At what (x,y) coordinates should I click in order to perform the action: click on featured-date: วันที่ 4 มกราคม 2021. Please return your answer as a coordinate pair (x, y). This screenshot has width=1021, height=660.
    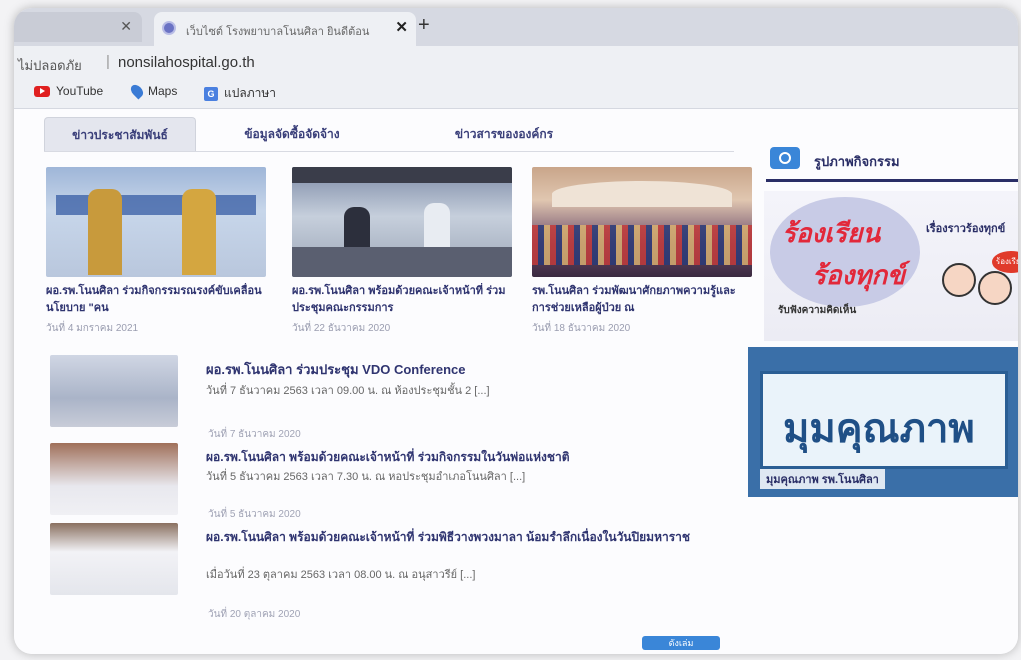
    Looking at the image, I should click on (92, 328).